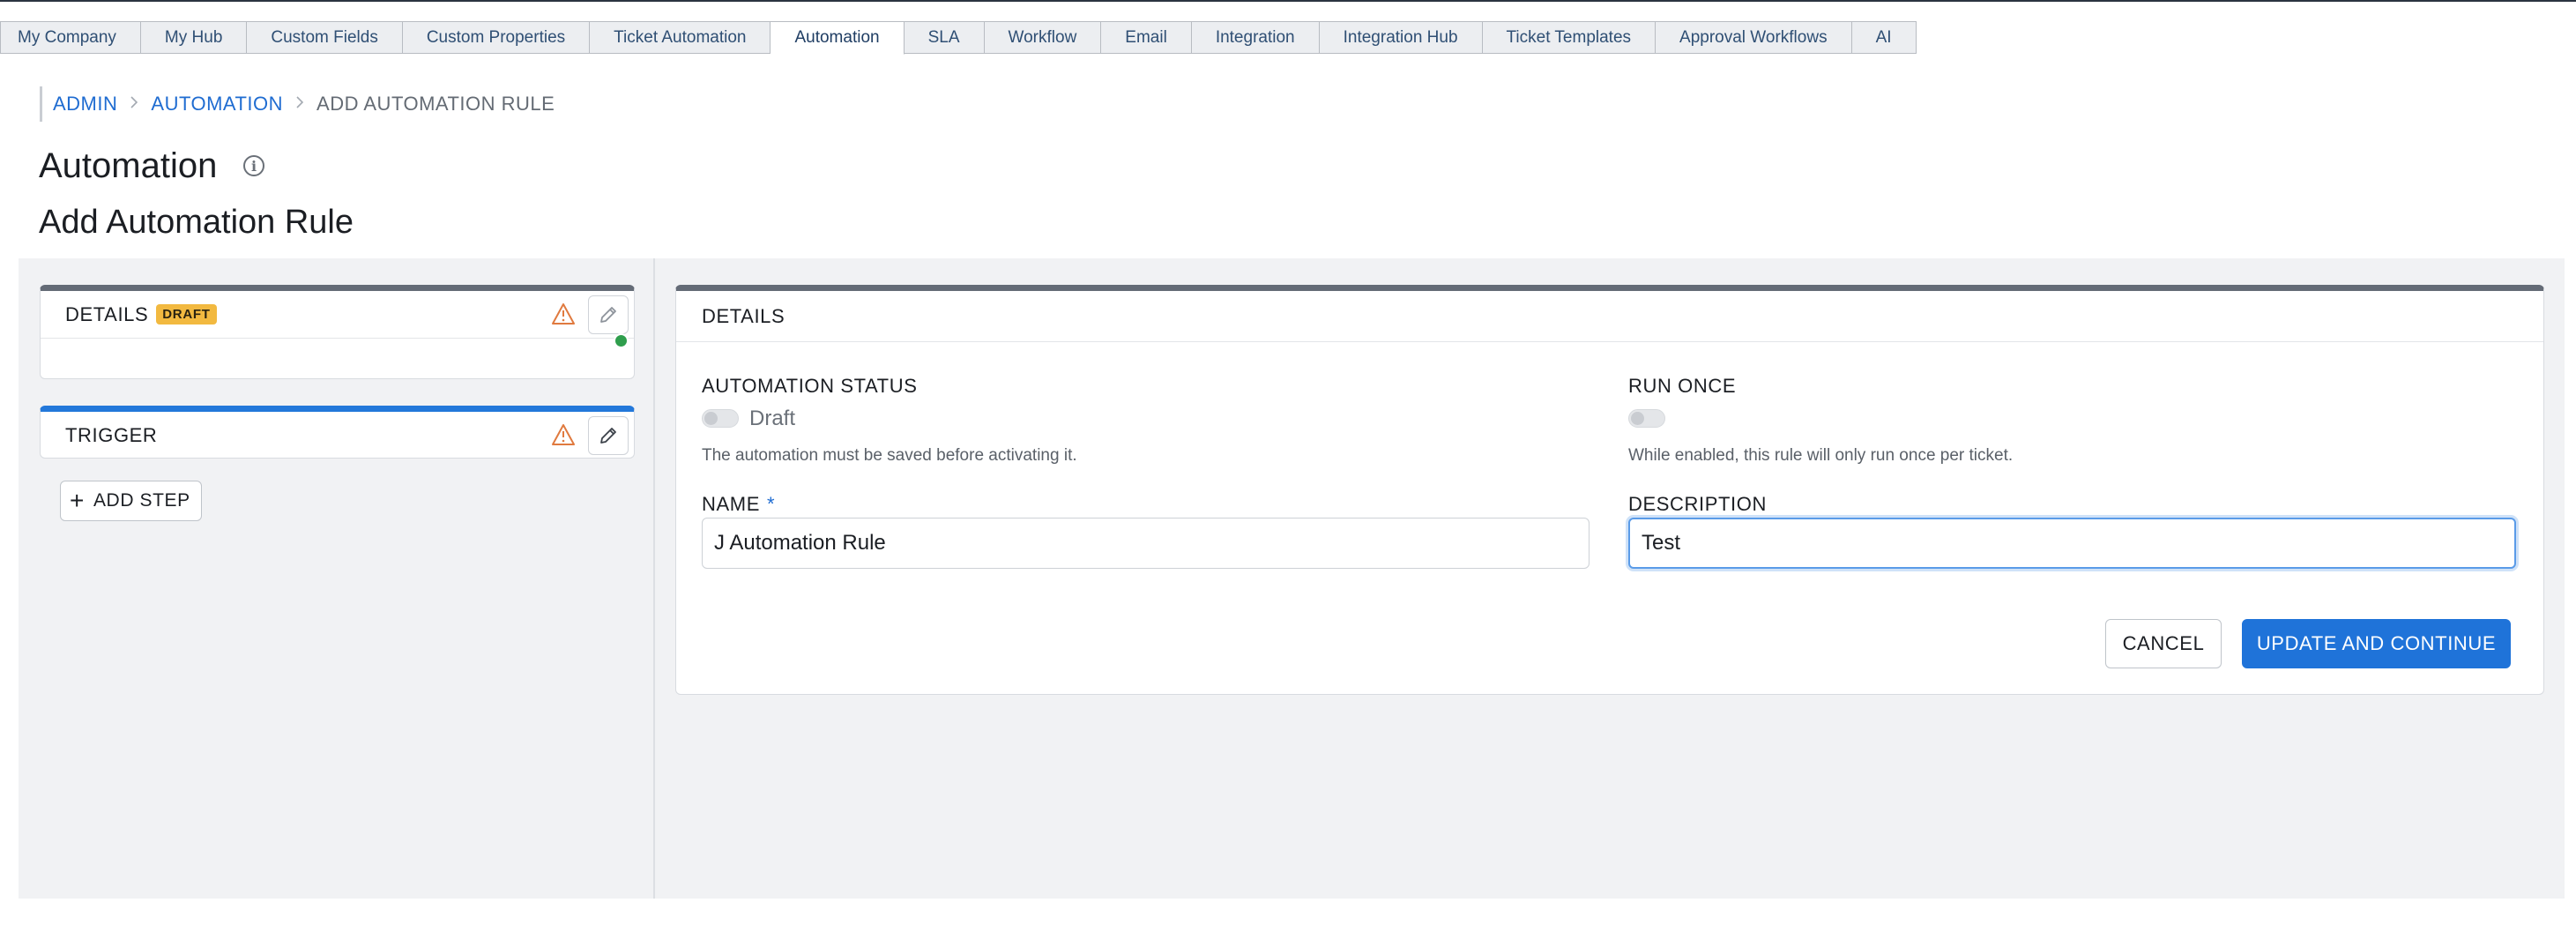 The width and height of the screenshot is (2576, 940). Describe the element at coordinates (2072, 543) in the screenshot. I see `description-input: Test` at that location.